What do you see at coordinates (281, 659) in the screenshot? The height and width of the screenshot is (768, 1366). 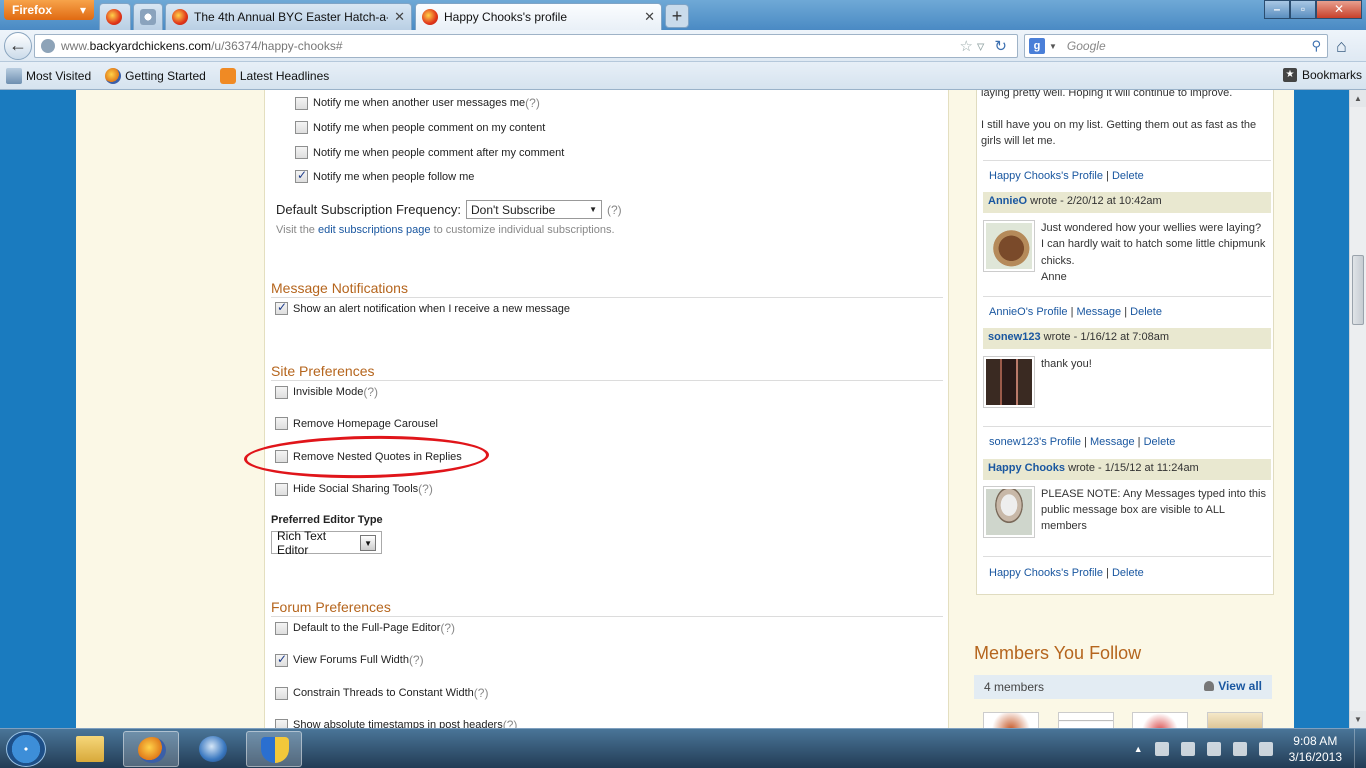 I see `forums-full-width-checkbox` at bounding box center [281, 659].